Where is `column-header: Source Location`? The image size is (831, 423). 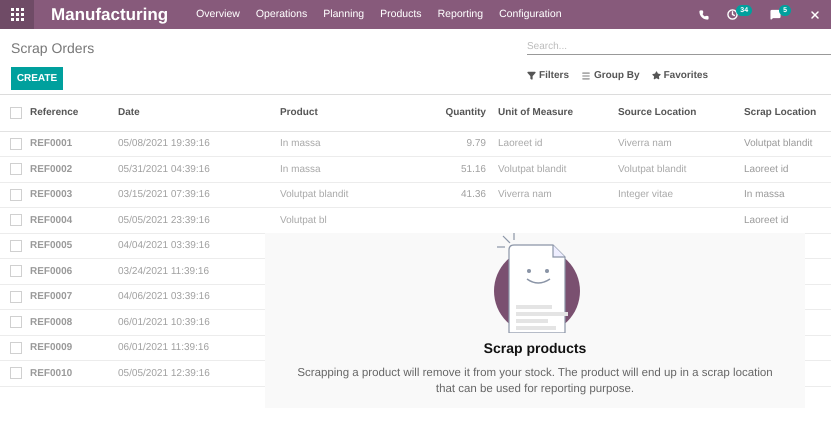 column-header: Source Location is located at coordinates (681, 113).